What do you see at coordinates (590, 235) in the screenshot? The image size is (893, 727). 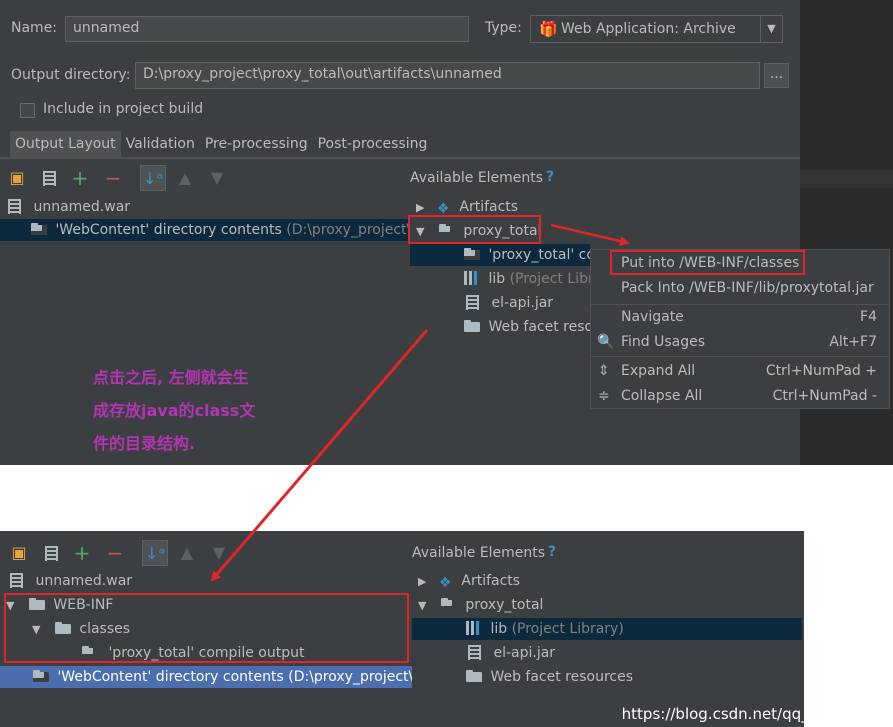 I see `arrow-to-menu` at bounding box center [590, 235].